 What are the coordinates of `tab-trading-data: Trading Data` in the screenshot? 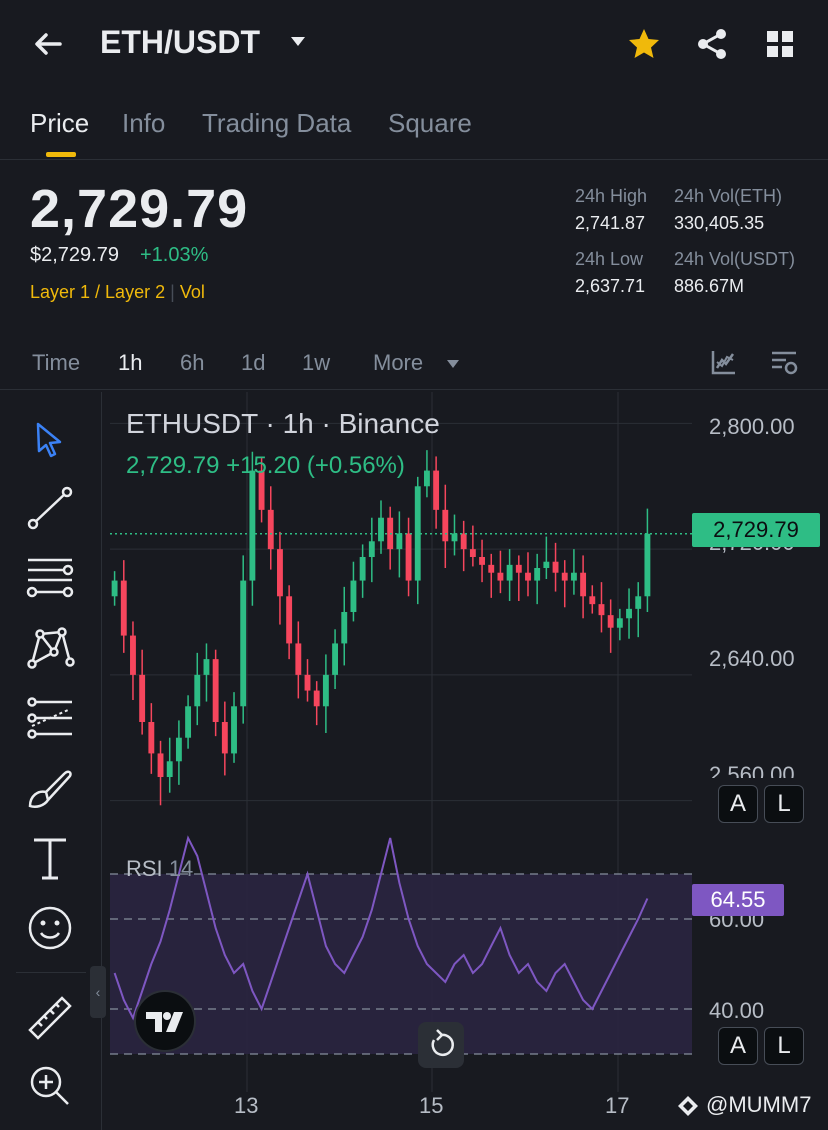 It's located at (276, 123).